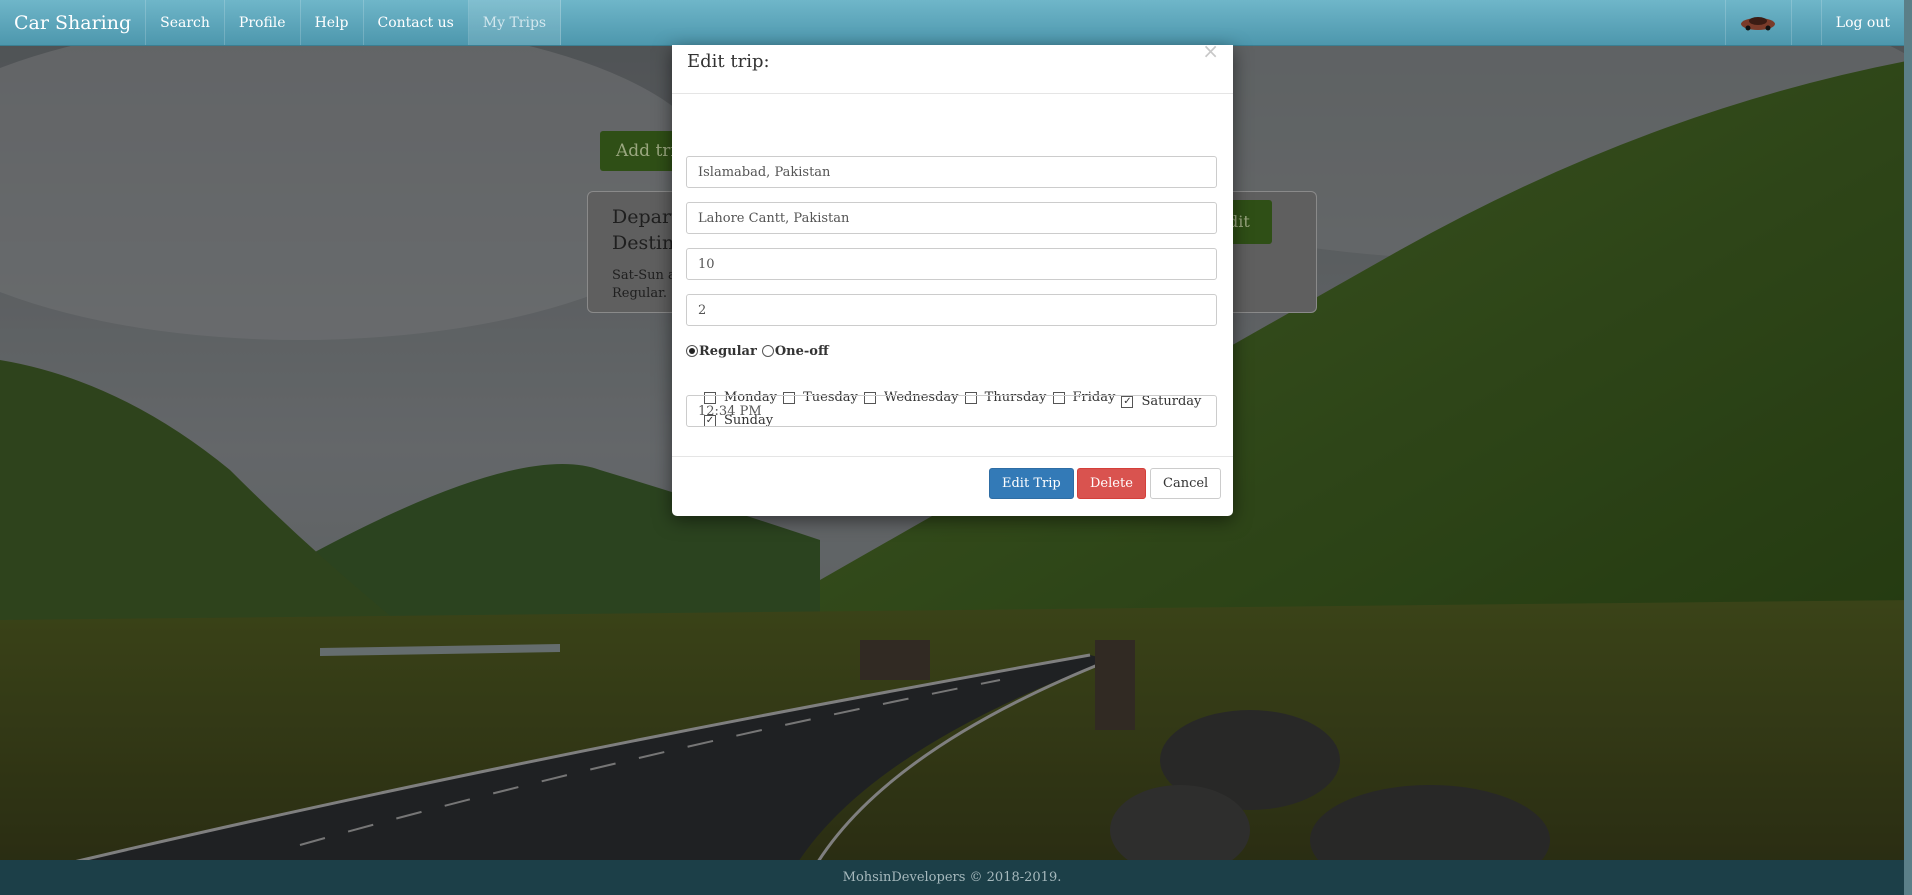 Image resolution: width=1912 pixels, height=895 pixels. I want to click on add-trip-button: Add trip, so click(640, 151).